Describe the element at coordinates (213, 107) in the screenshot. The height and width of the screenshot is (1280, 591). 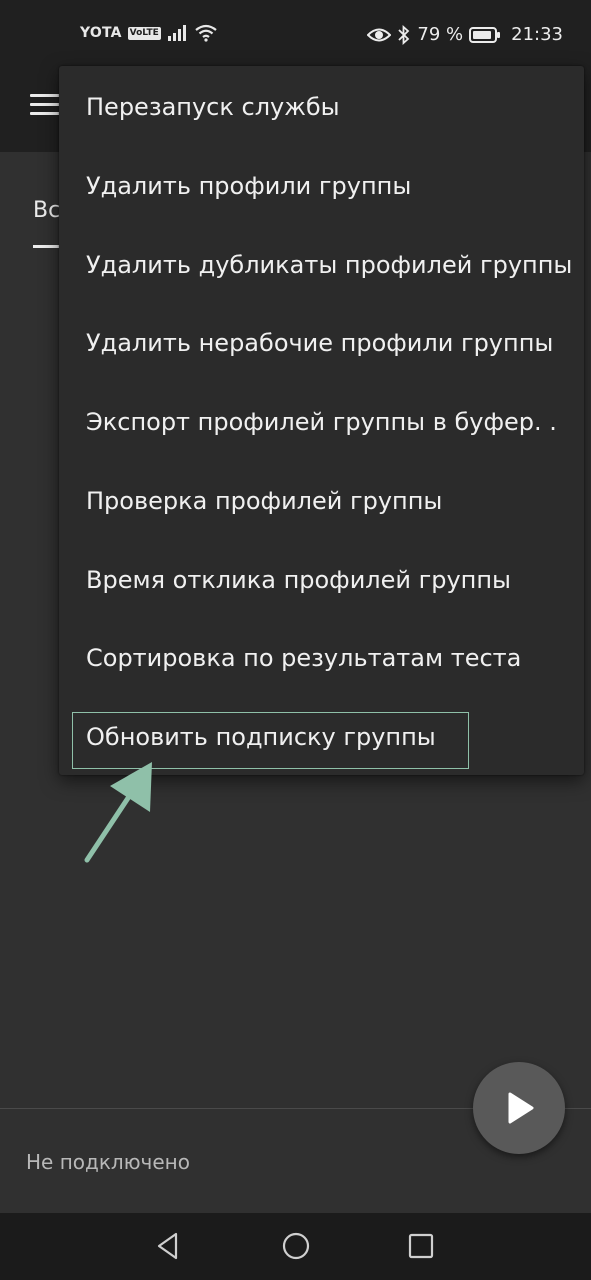
I see `menu-item-restart-service: Перезапуск службы` at that location.